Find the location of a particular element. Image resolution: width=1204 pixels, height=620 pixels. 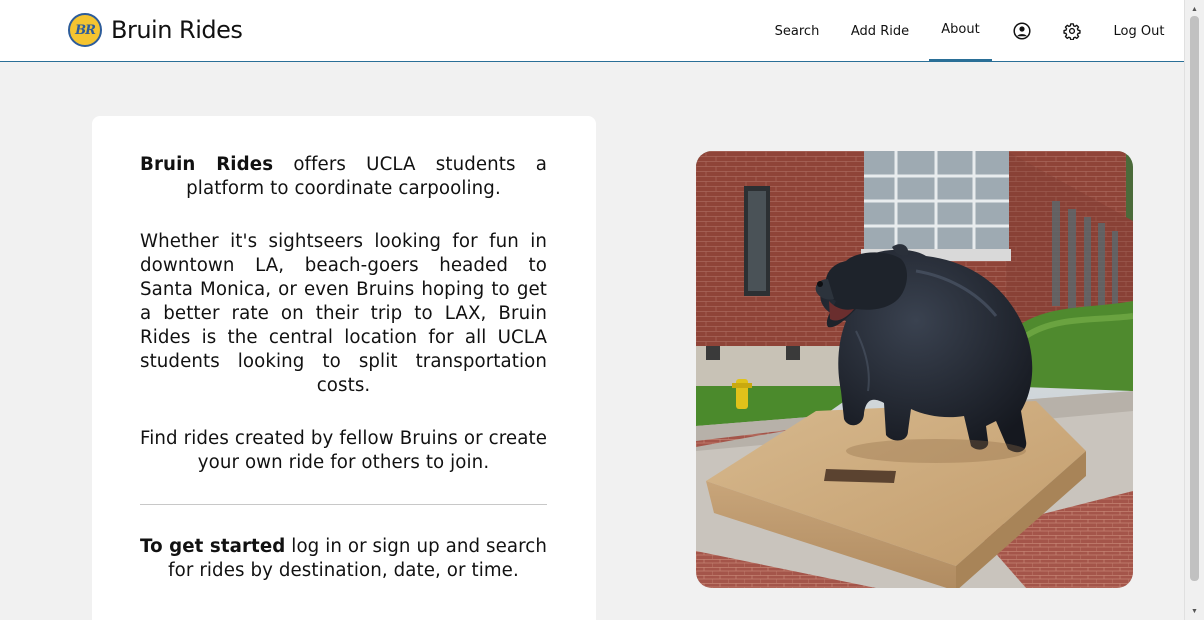

intro-brand-name: Bruin Rides is located at coordinates (207, 164).